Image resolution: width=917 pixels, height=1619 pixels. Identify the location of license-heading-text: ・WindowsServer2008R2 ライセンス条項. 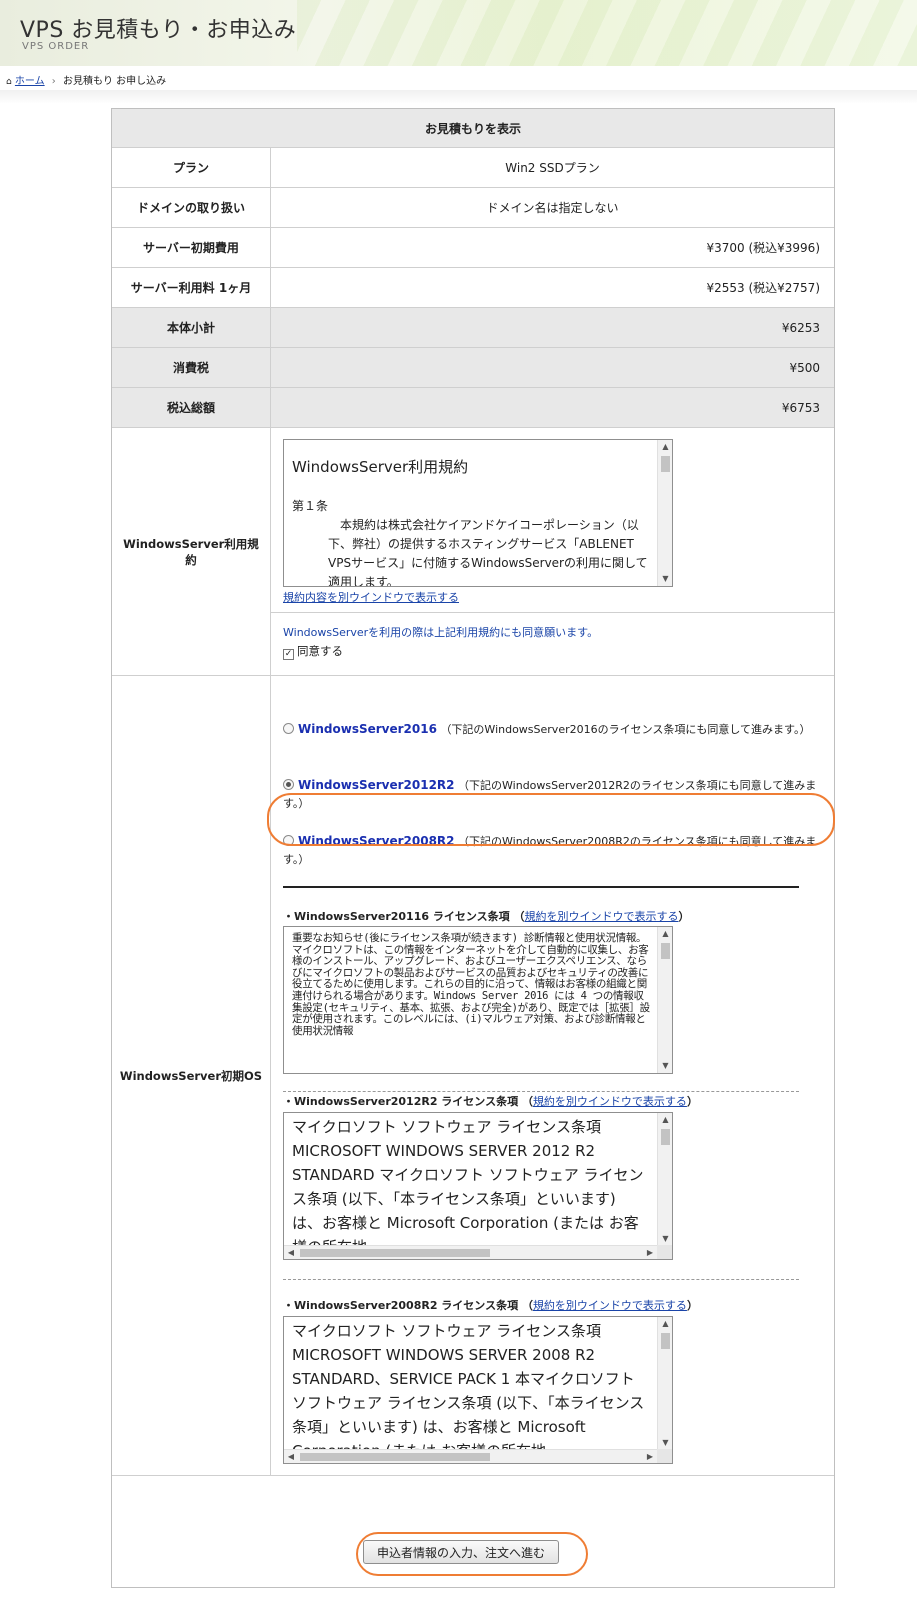
(401, 1305).